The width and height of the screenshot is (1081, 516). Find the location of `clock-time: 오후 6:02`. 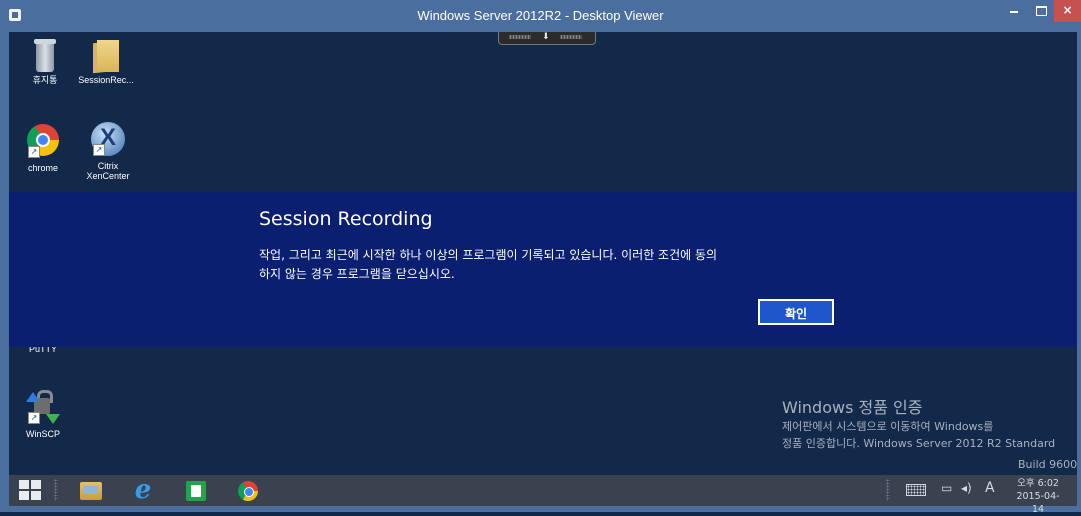

clock-time: 오후 6:02 is located at coordinates (1038, 483).